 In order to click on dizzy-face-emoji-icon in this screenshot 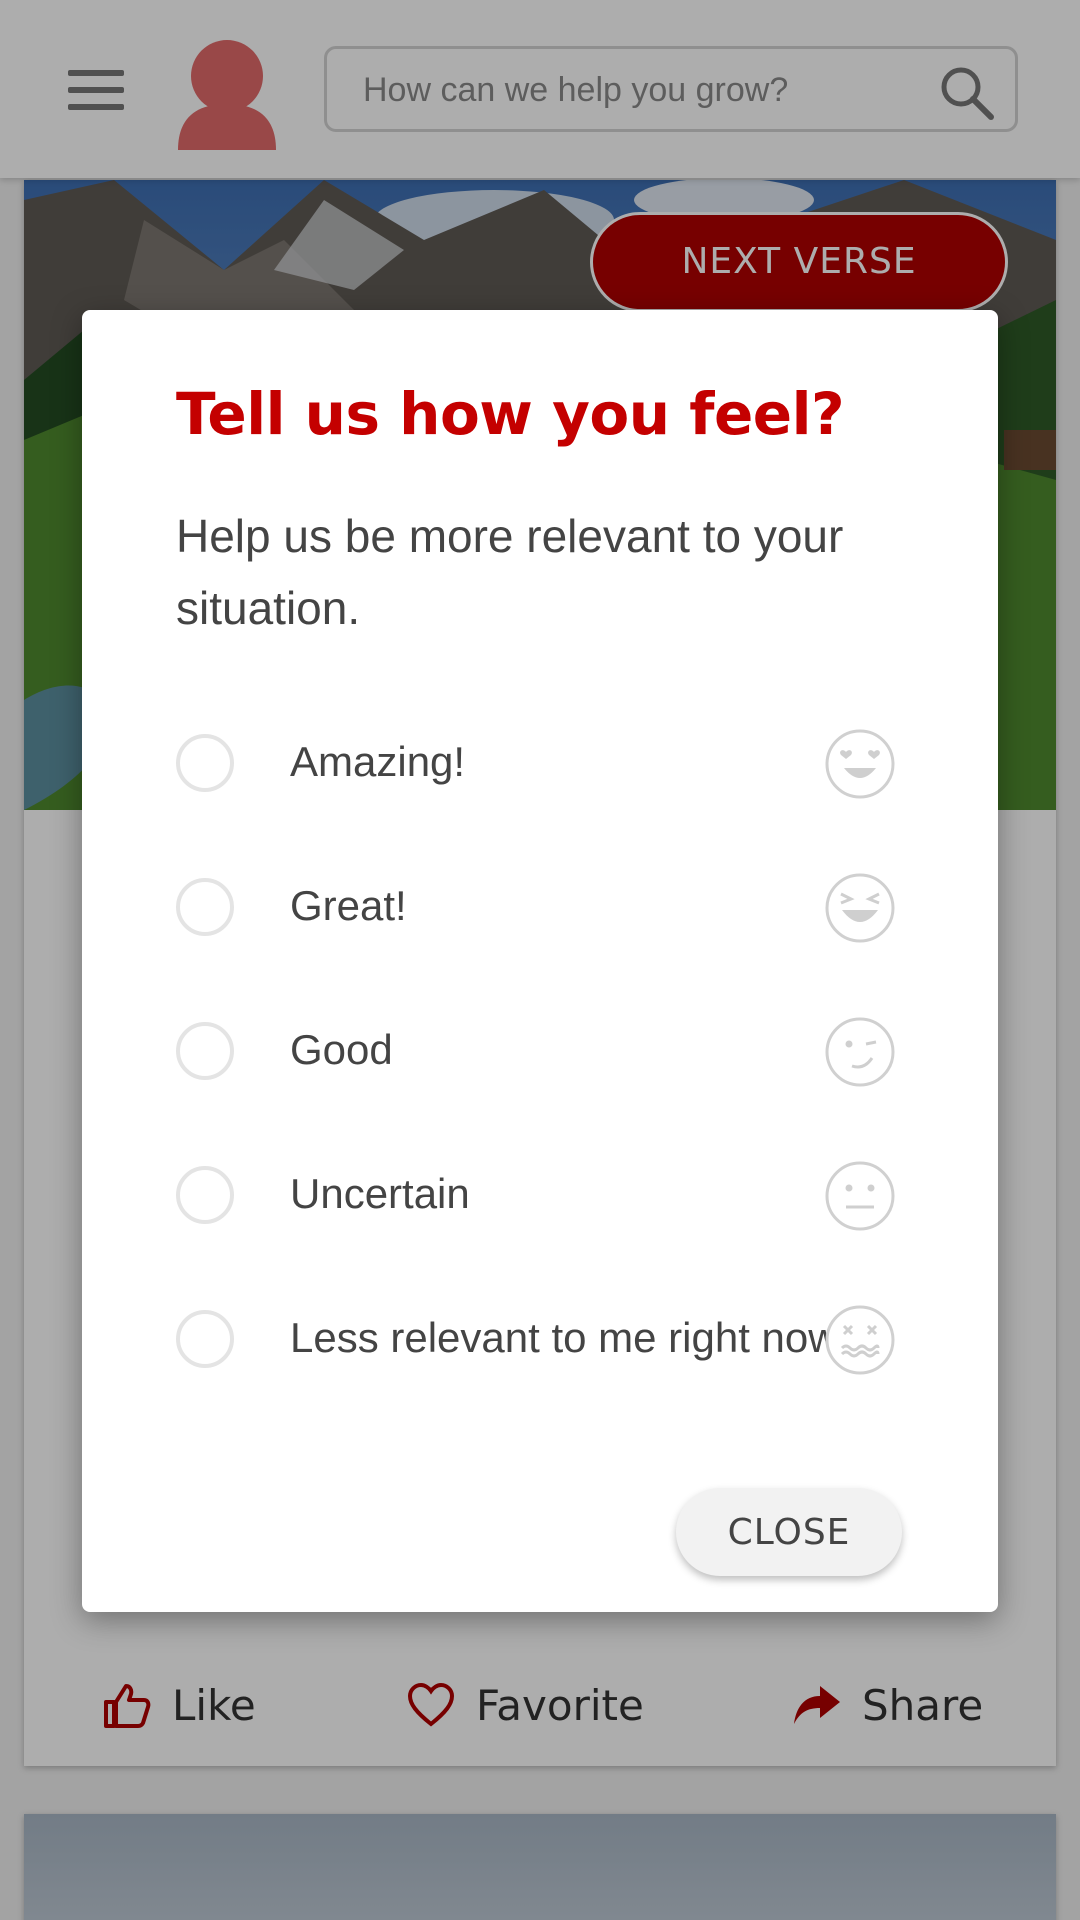, I will do `click(860, 1340)`.